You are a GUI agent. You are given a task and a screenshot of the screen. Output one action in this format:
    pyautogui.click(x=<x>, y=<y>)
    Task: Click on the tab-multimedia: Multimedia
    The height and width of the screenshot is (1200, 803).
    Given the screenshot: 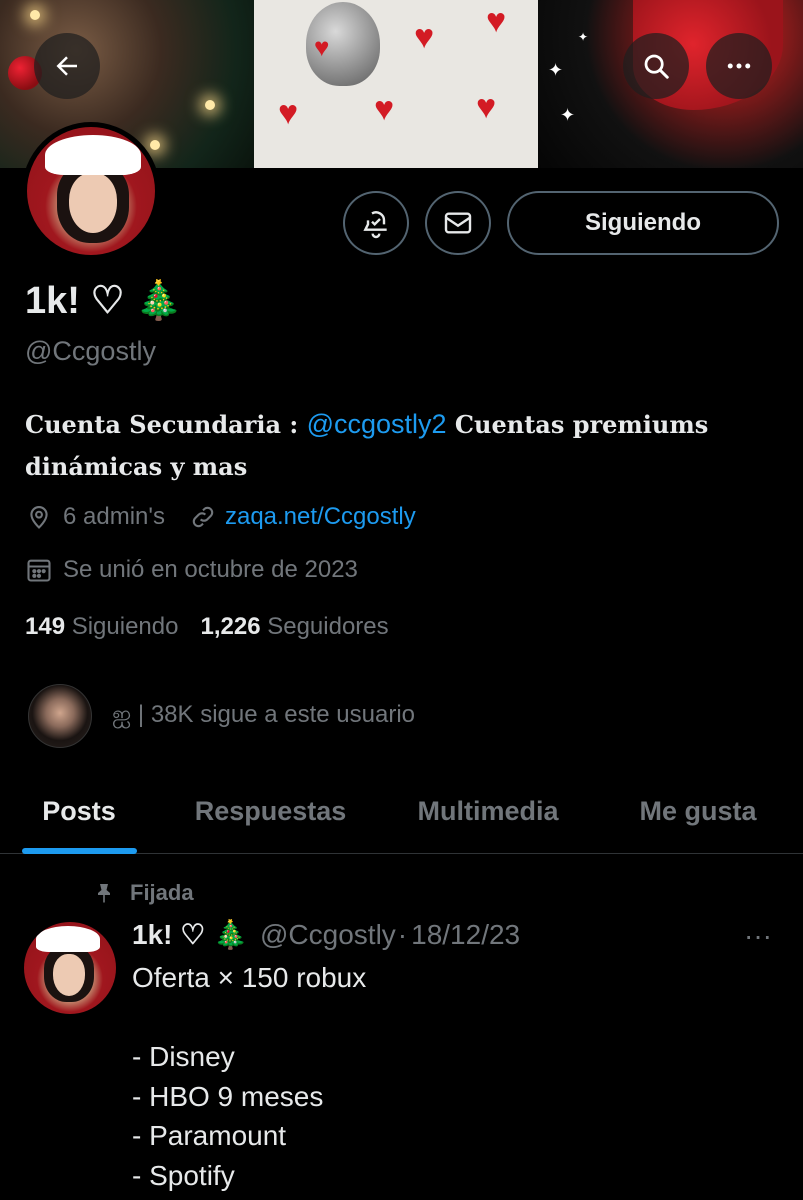 What is the action you would take?
    pyautogui.click(x=488, y=811)
    